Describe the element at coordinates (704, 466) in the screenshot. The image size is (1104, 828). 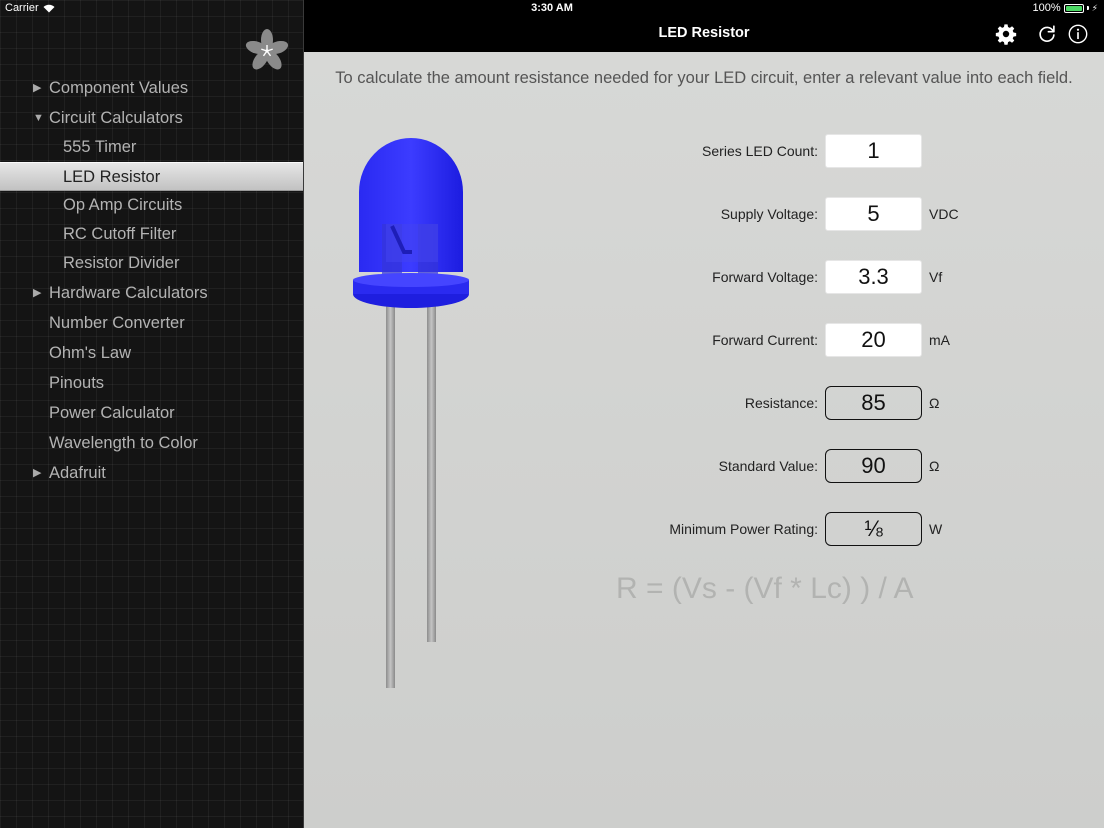
I see `standard-value-row: Standard Value: 90 Ω` at that location.